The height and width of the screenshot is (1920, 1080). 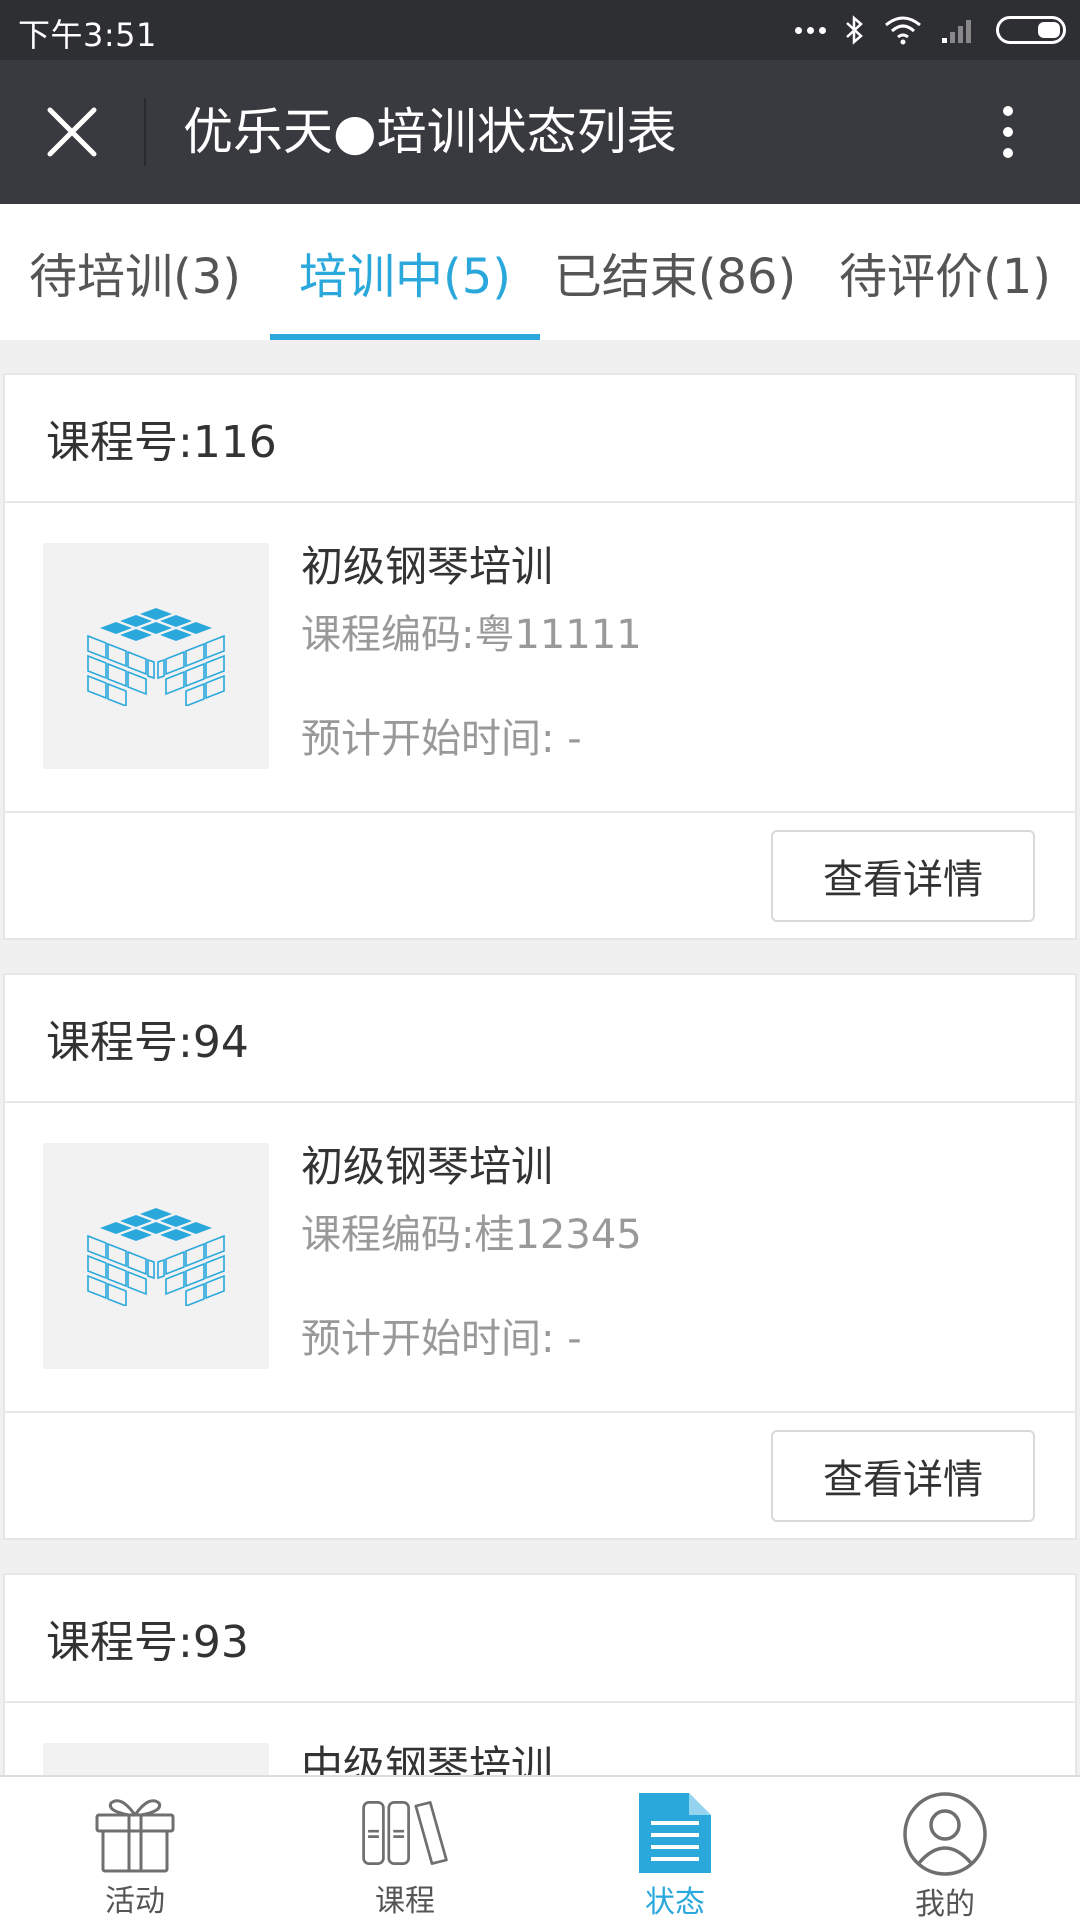 I want to click on course-number: 课程号:116, so click(x=540, y=439).